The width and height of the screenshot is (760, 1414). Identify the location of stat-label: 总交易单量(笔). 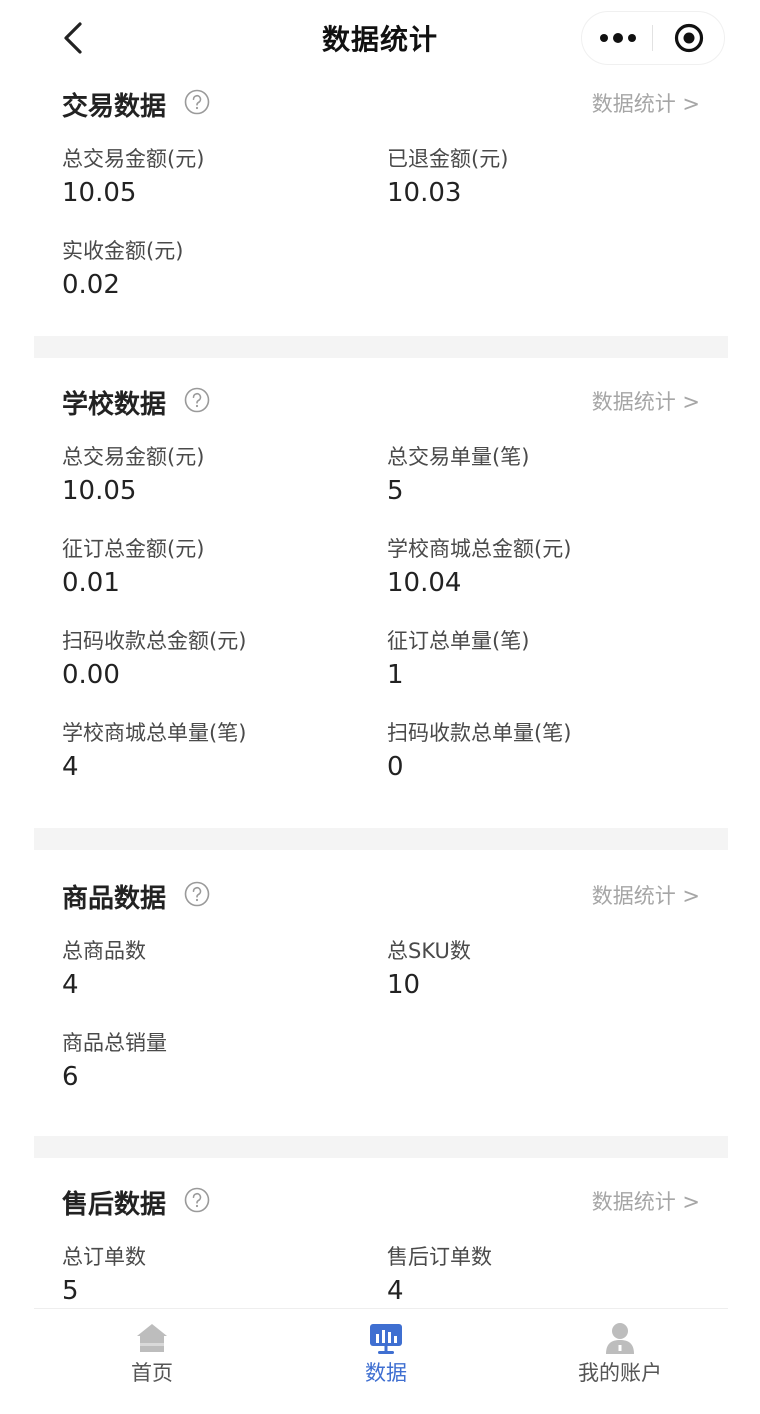
(458, 457).